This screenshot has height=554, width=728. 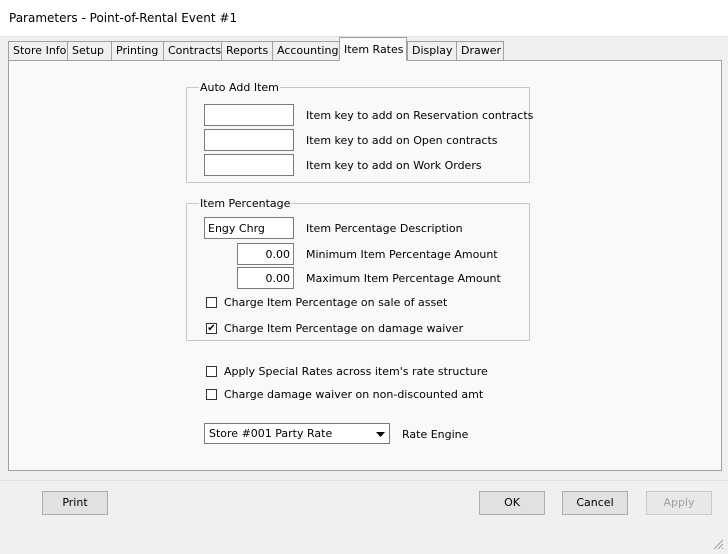 I want to click on tab-reports: Reports, so click(x=247, y=50).